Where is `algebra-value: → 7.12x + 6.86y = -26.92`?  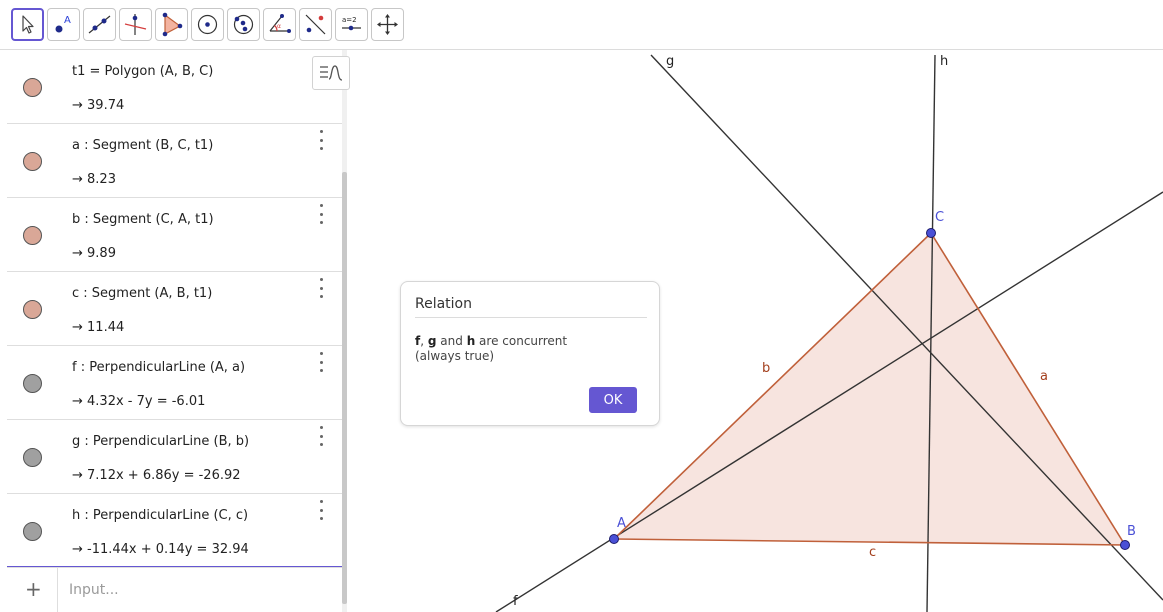
algebra-value: → 7.12x + 6.86y = -26.92 is located at coordinates (156, 475).